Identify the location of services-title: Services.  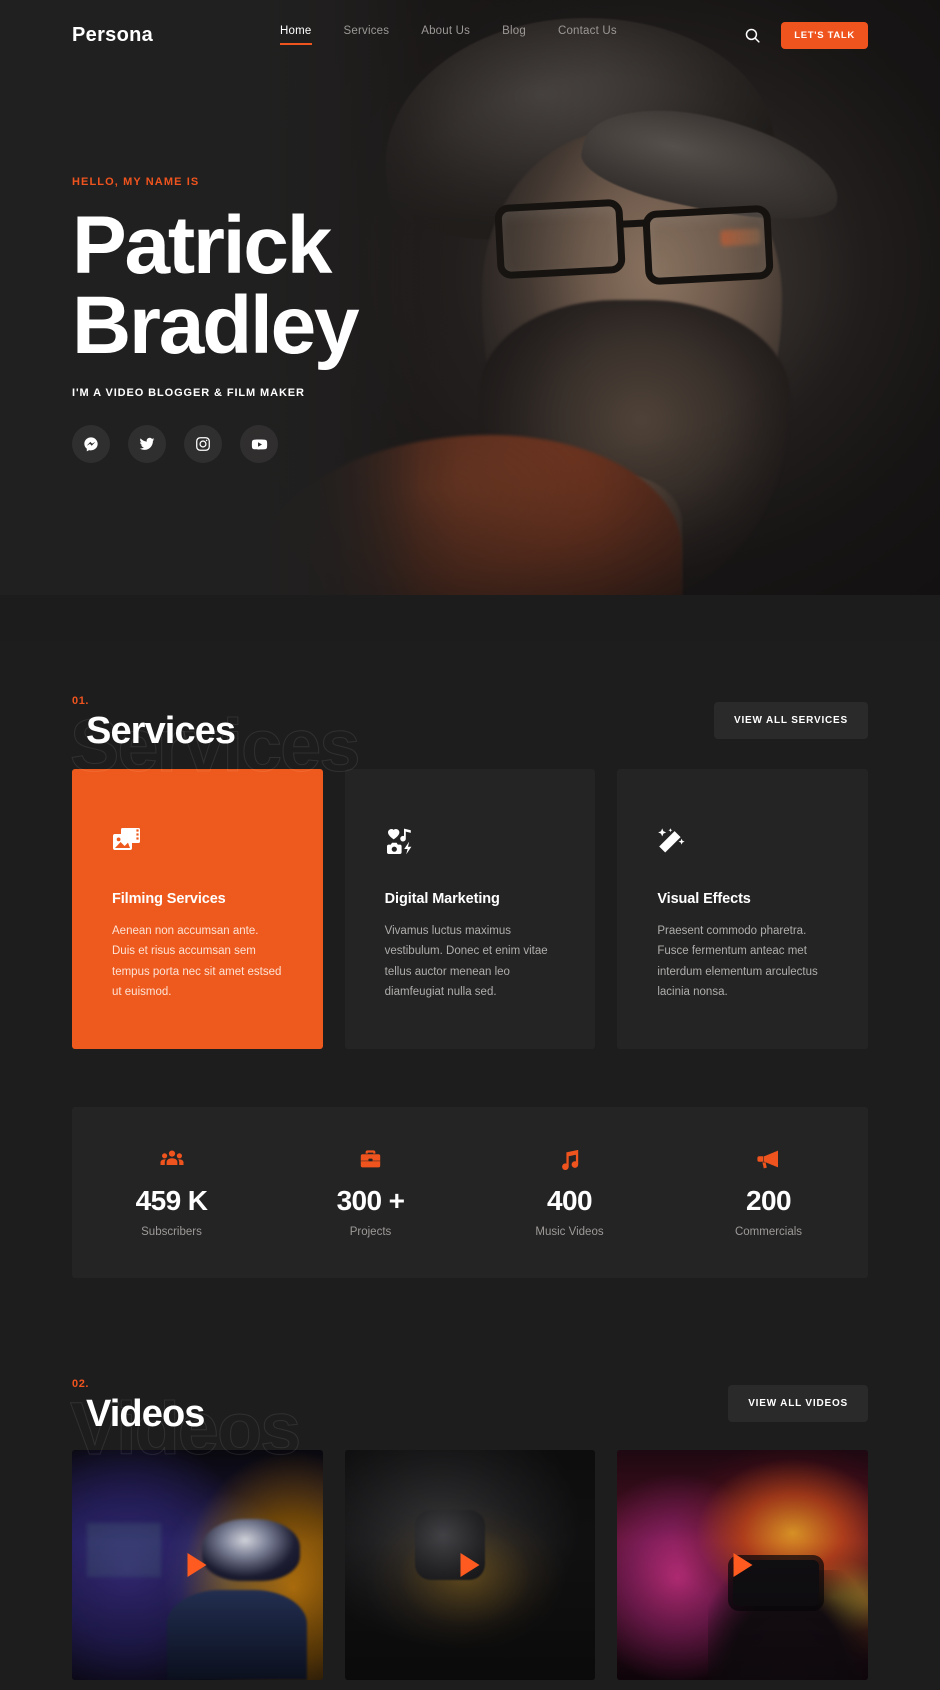
(161, 731).